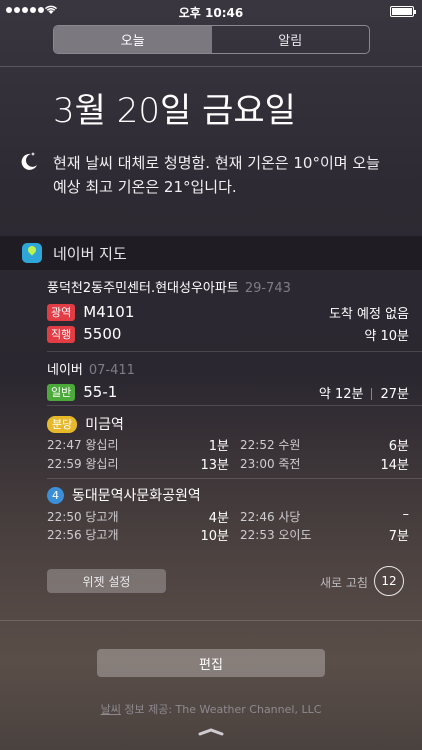 Image resolution: width=422 pixels, height=750 pixels. Describe the element at coordinates (398, 536) in the screenshot. I see `train-minutes: 7분` at that location.